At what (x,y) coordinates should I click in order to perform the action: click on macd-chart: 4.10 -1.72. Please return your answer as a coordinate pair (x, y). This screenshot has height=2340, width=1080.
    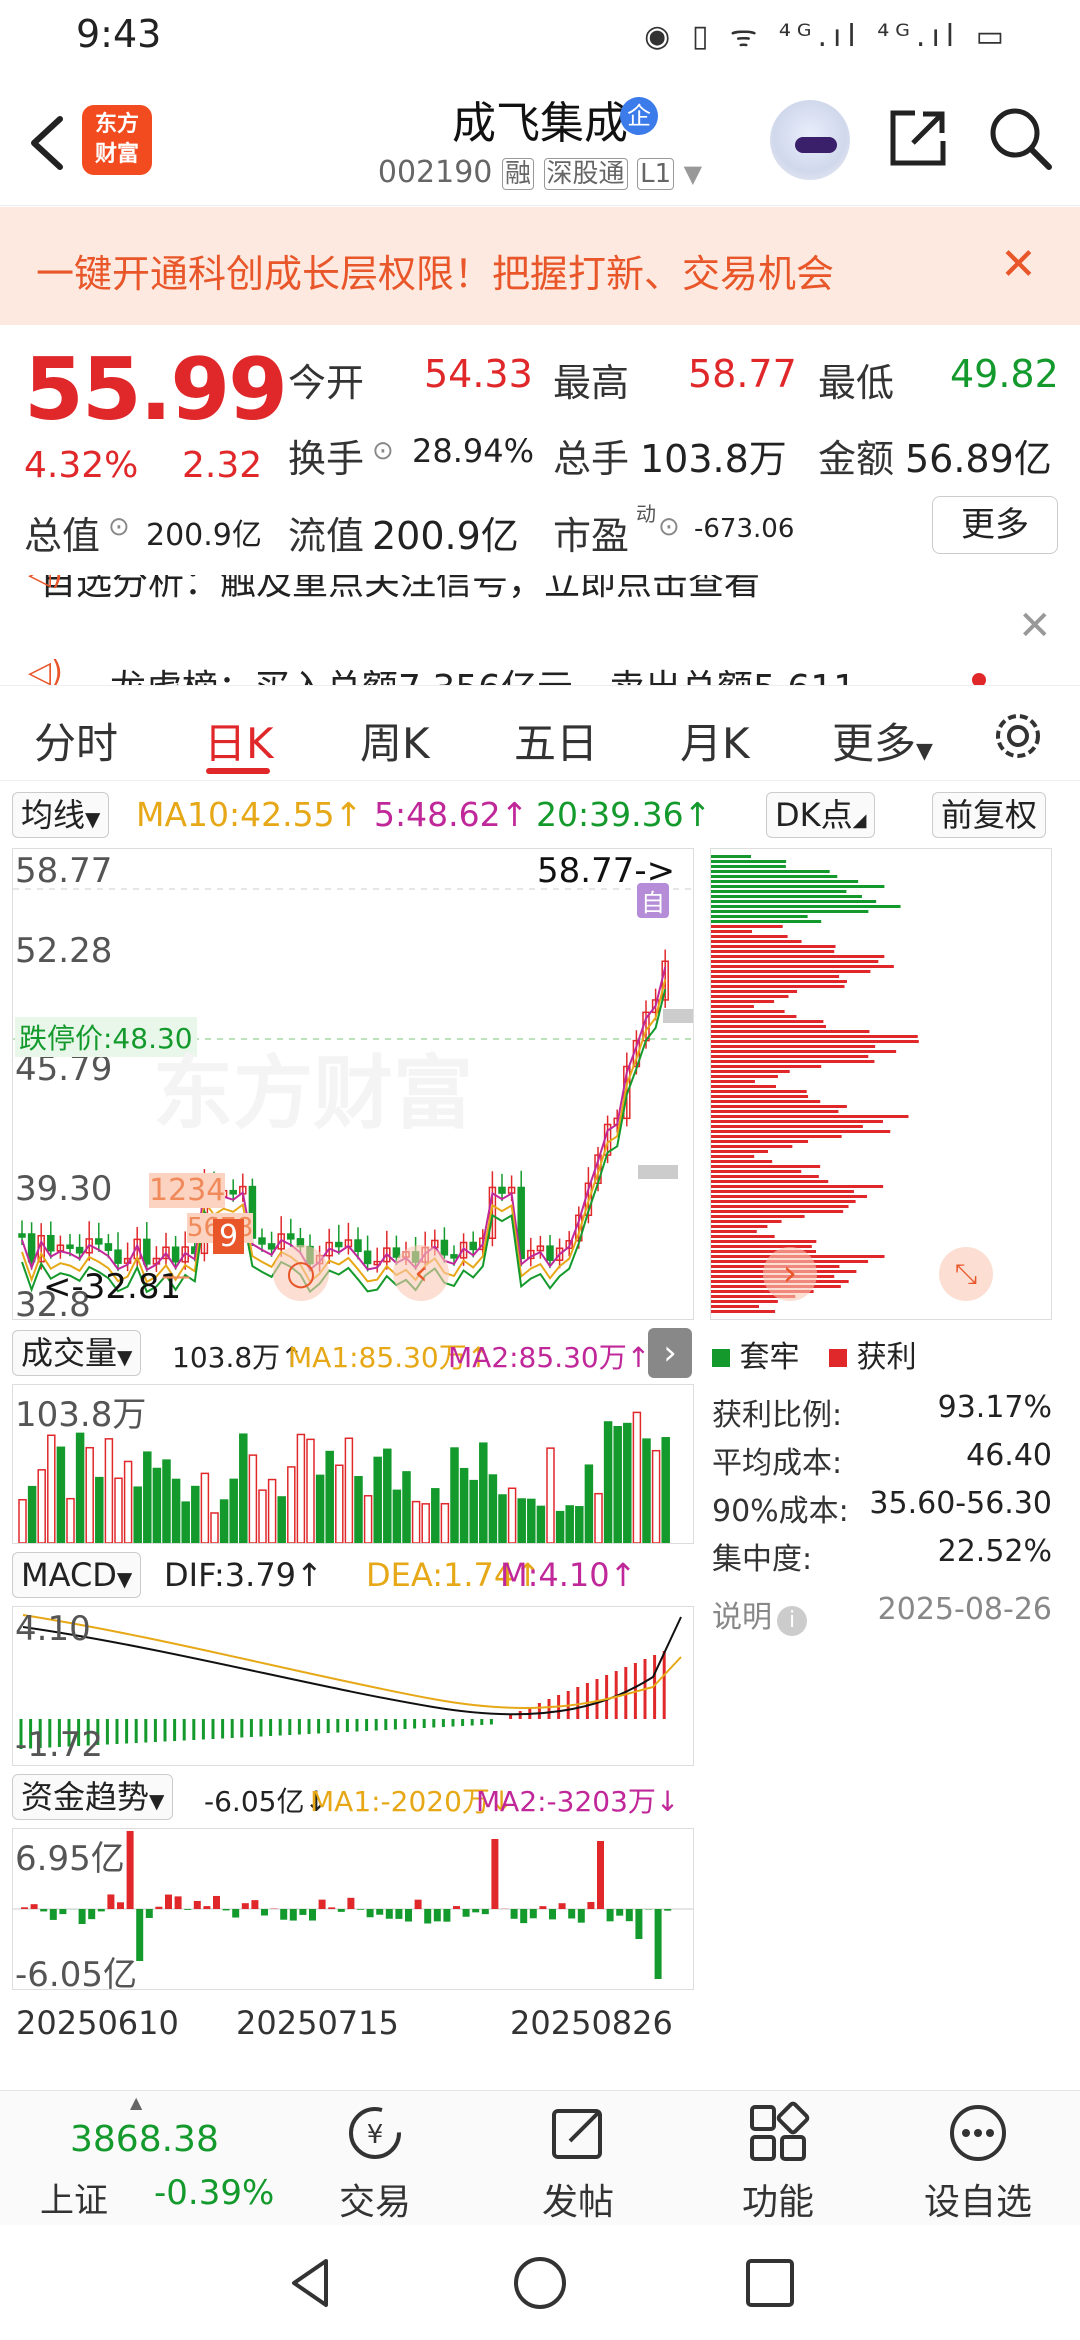
    Looking at the image, I should click on (353, 1686).